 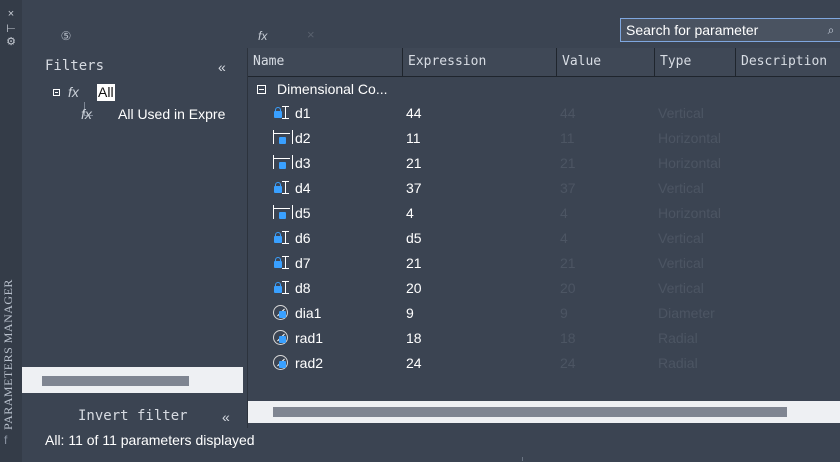 I want to click on column-description: Description, so click(x=788, y=62).